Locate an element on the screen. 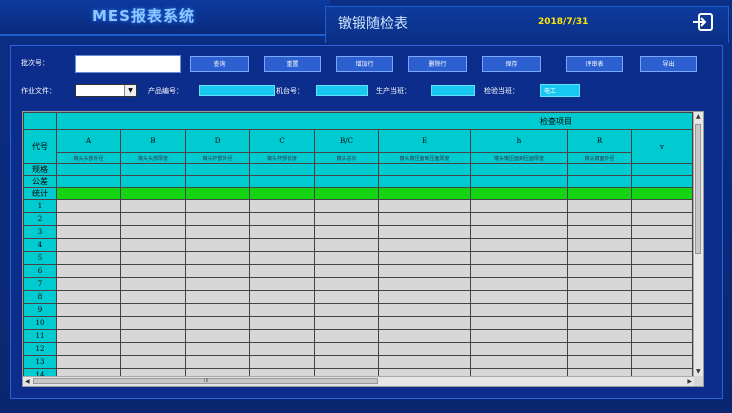  chevron-down-icon: ▼ is located at coordinates (130, 90).